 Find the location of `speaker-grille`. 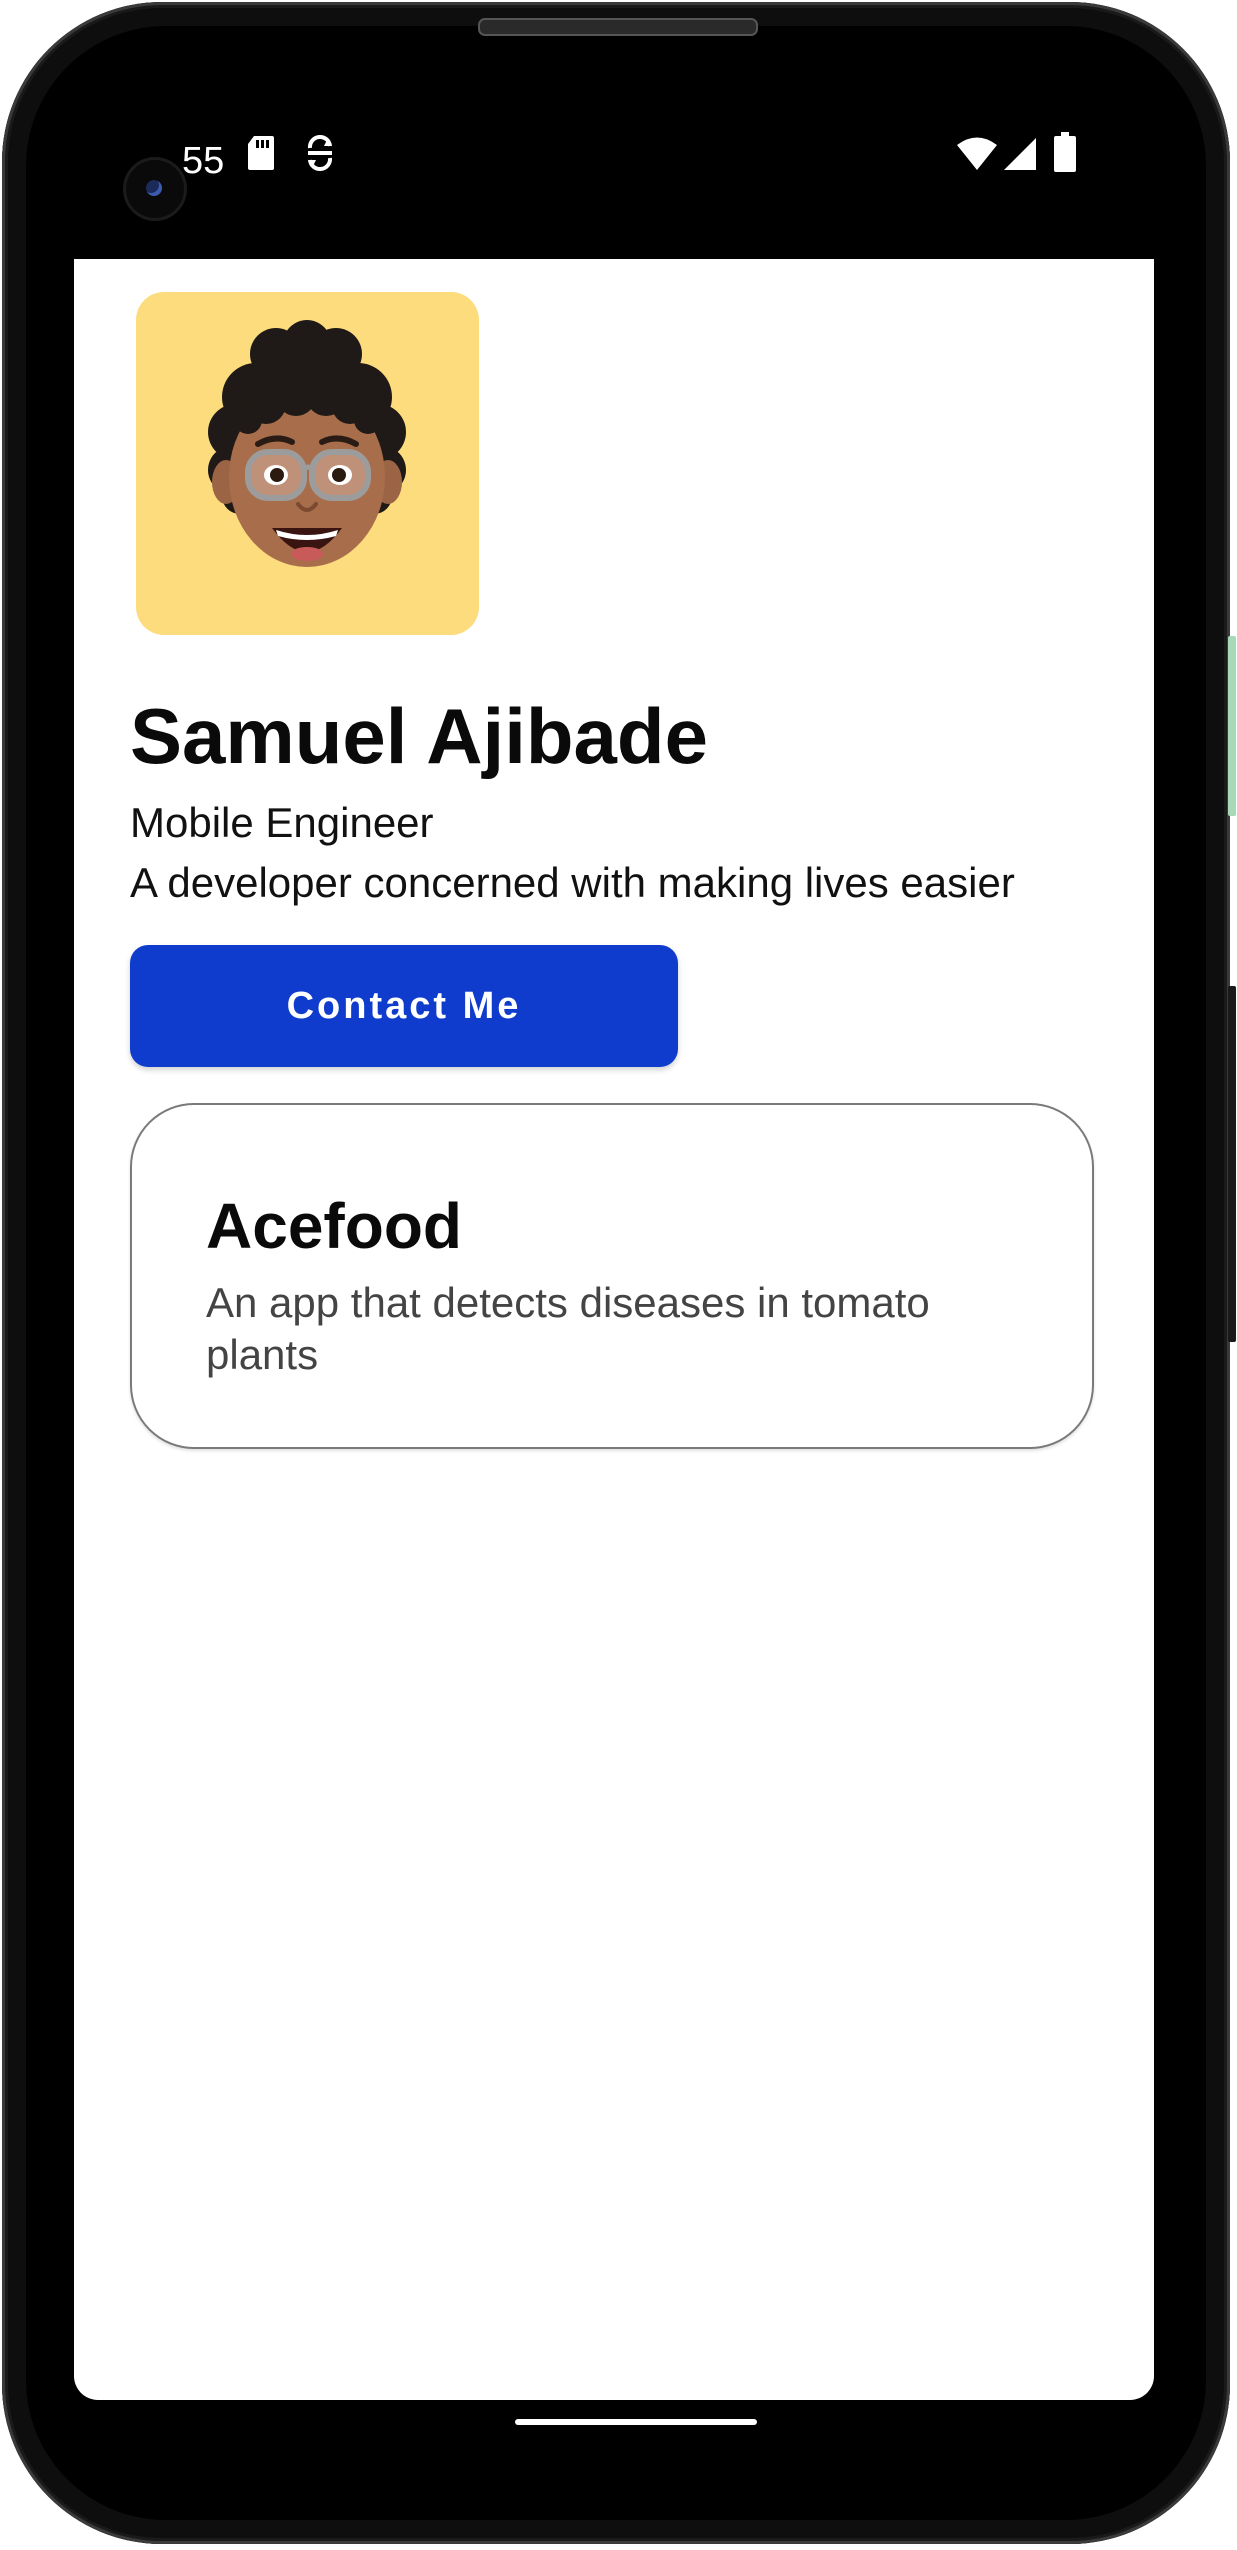

speaker-grille is located at coordinates (618, 27).